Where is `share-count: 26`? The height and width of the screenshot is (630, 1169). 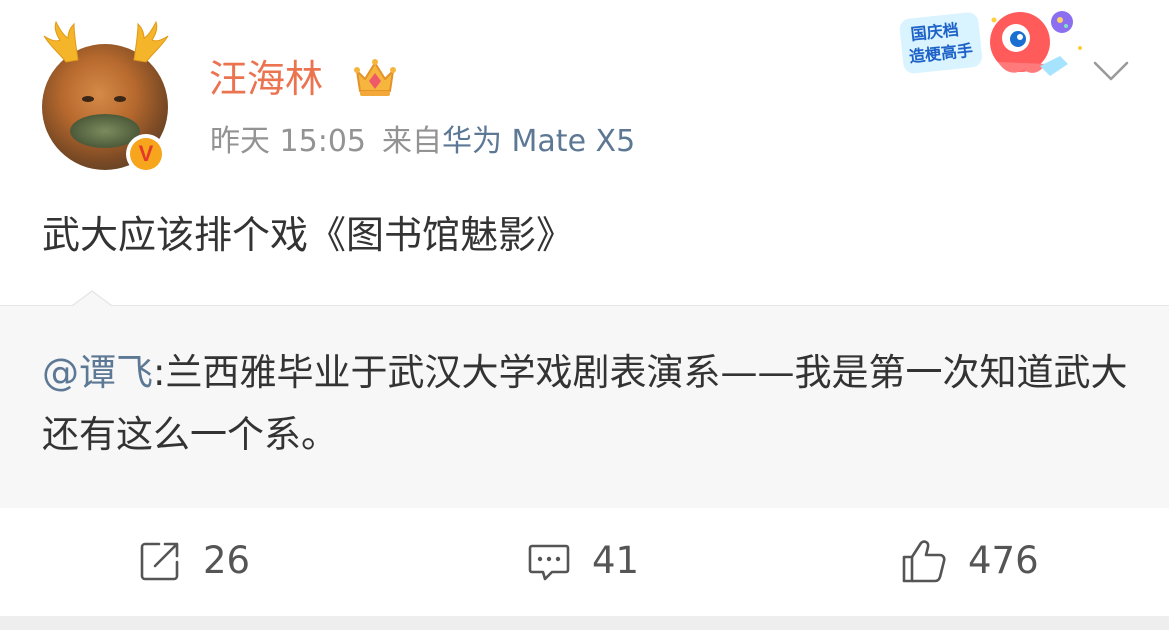
share-count: 26 is located at coordinates (227, 560).